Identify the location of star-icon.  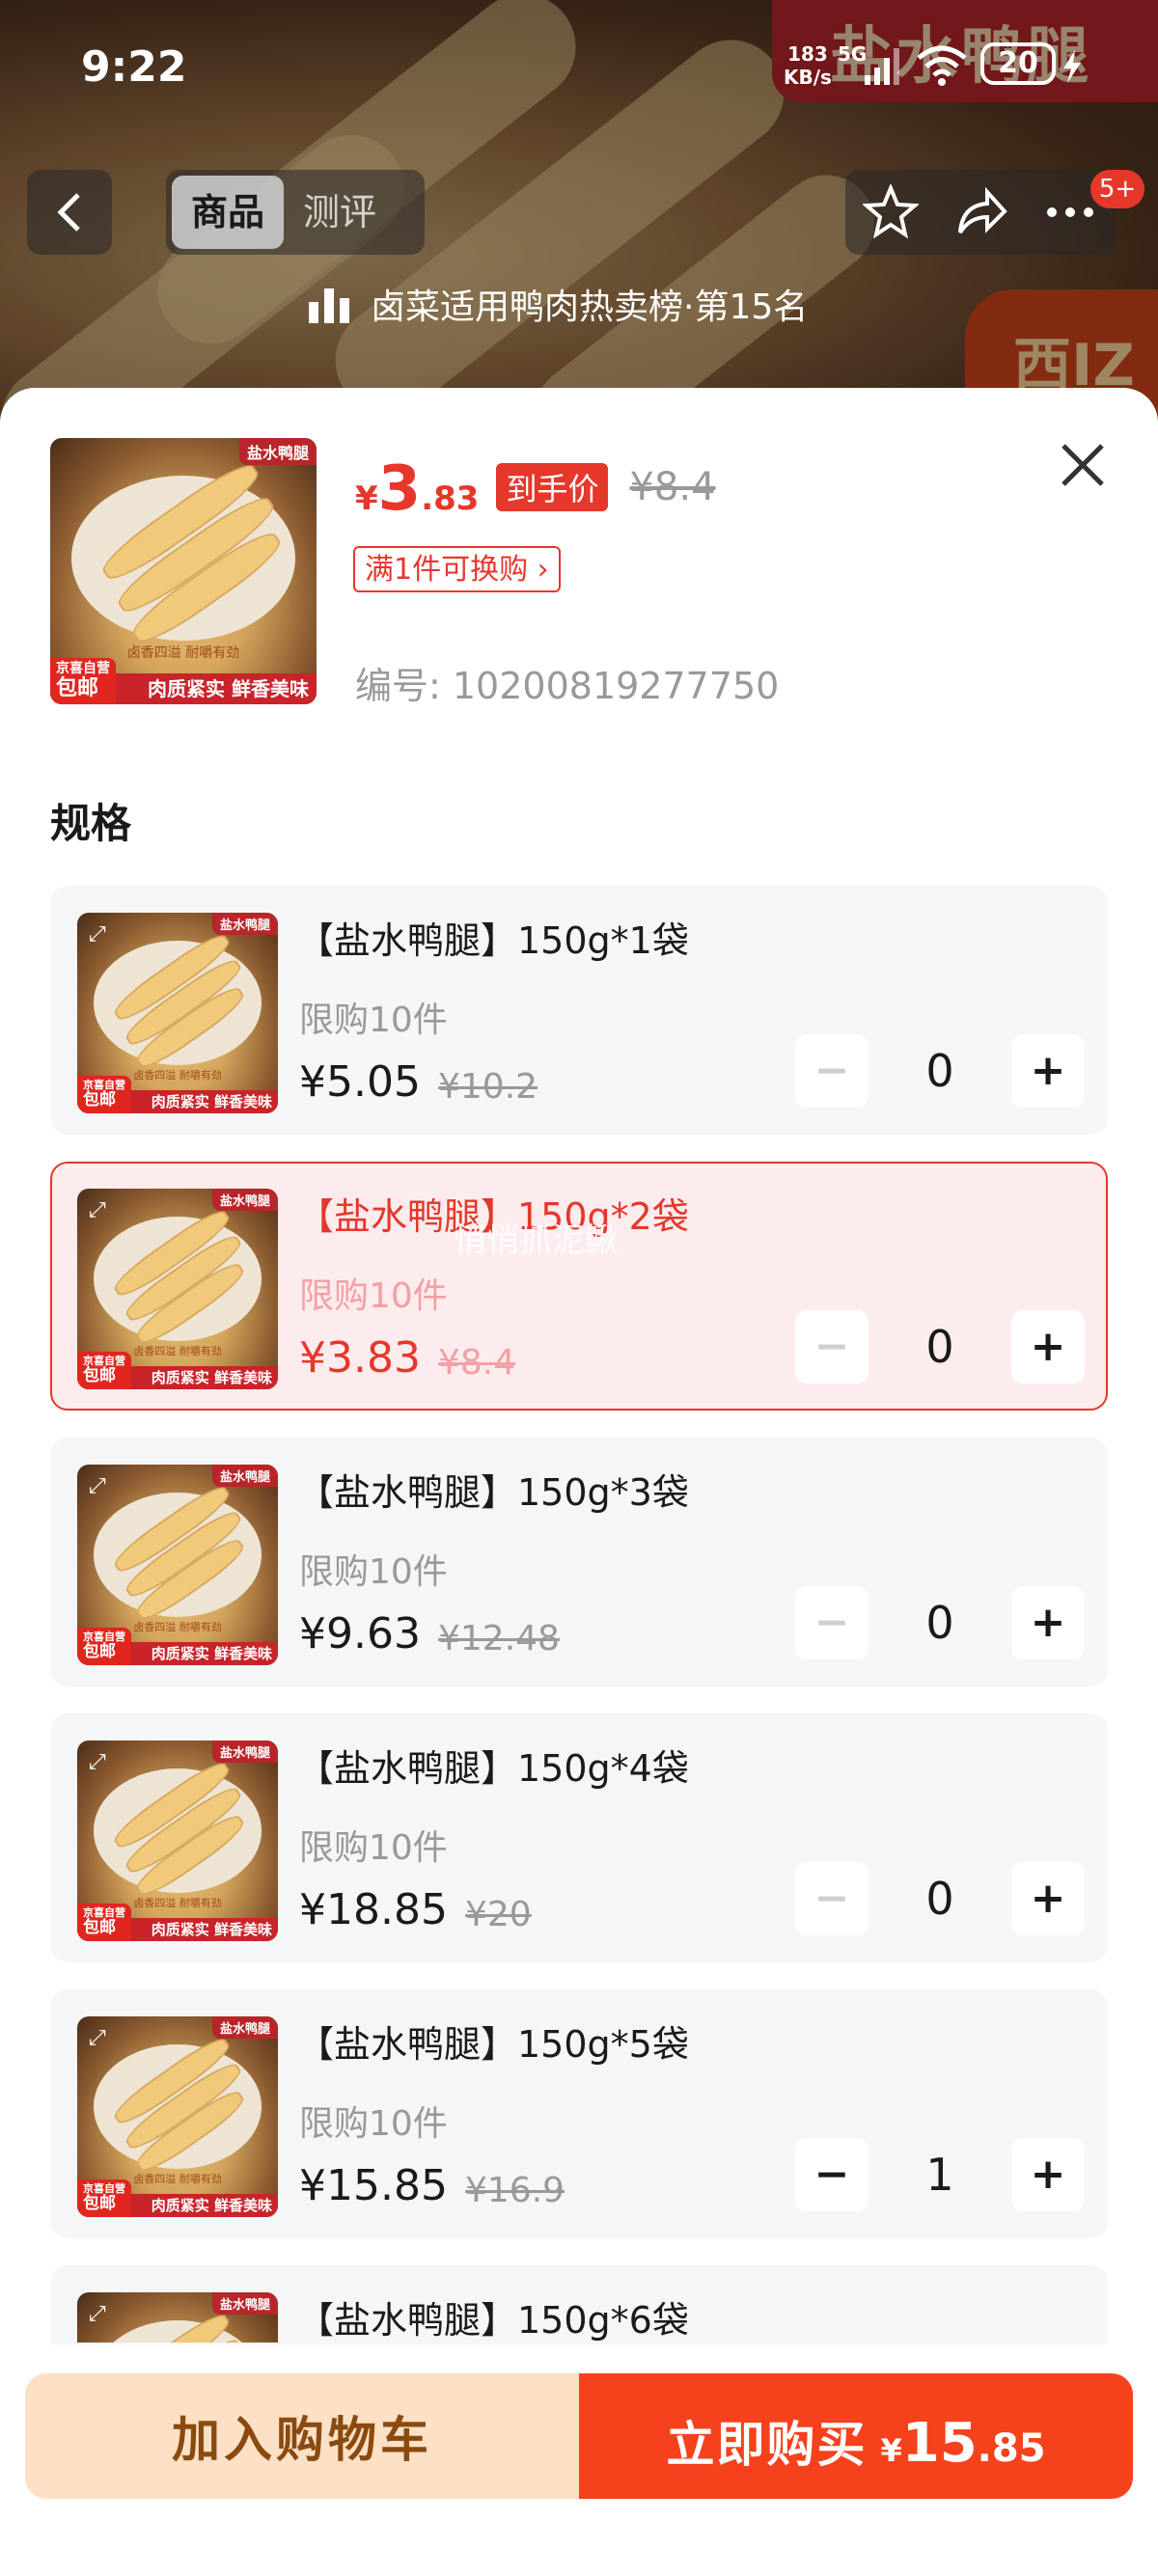
(890, 212).